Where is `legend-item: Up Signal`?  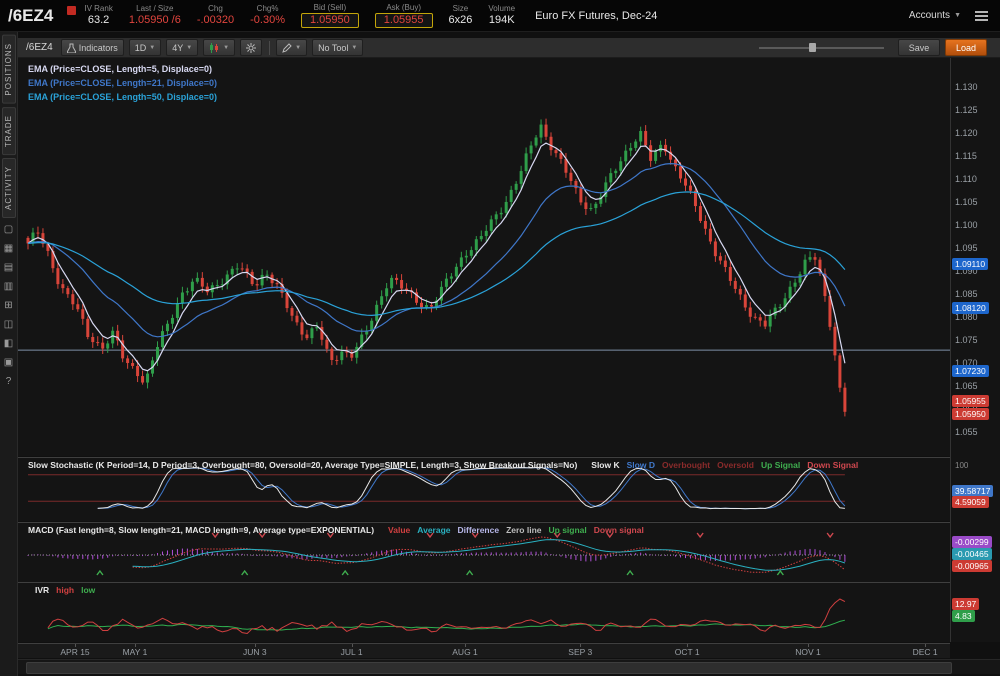
legend-item: Up Signal is located at coordinates (781, 465).